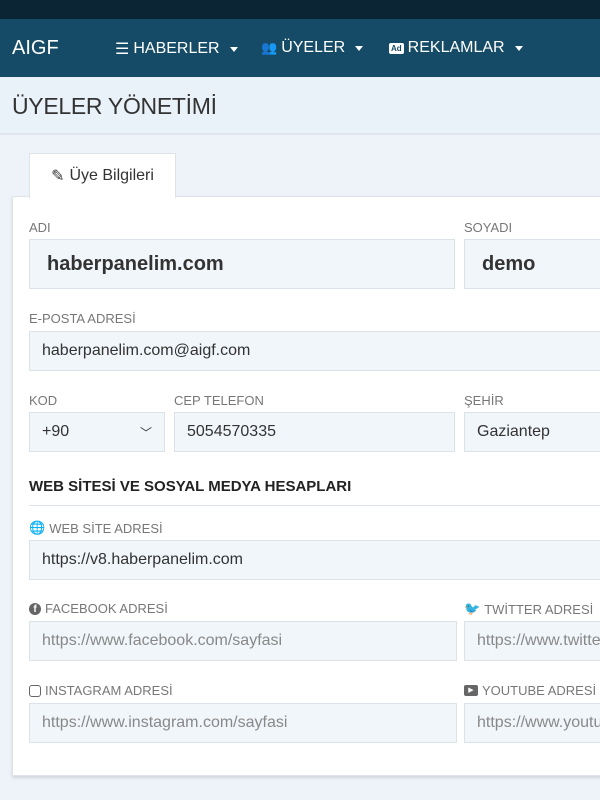  I want to click on globe-icon: 🌐, so click(37, 527).